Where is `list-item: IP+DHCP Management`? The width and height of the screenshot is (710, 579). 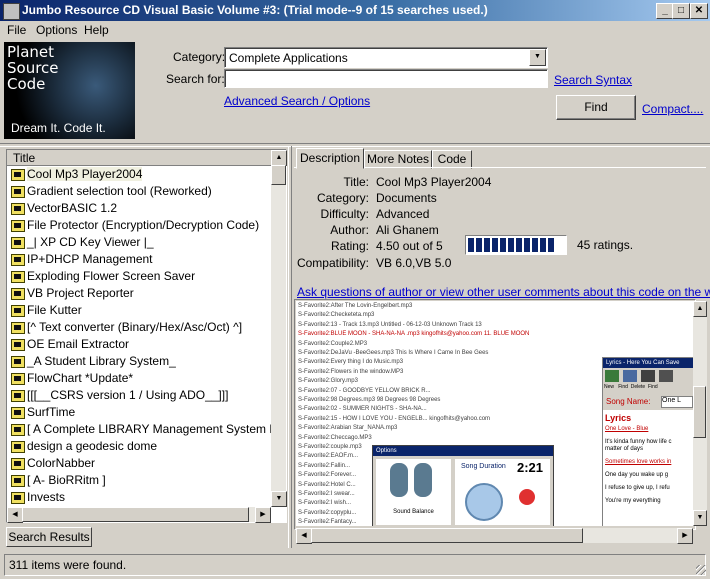 list-item: IP+DHCP Management is located at coordinates (139, 259).